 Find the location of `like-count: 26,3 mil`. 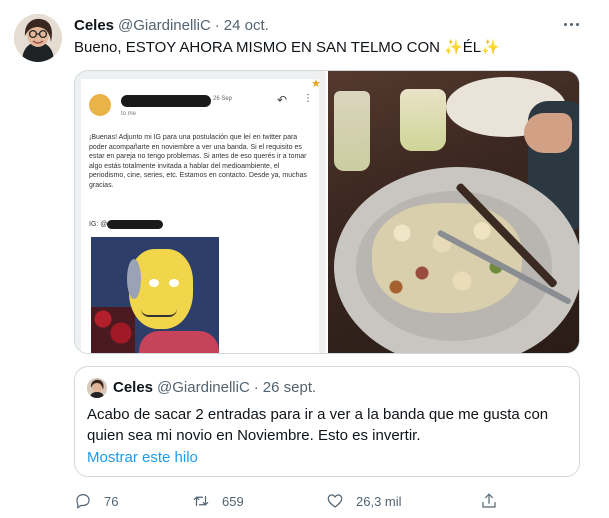

like-count: 26,3 mil is located at coordinates (379, 501).